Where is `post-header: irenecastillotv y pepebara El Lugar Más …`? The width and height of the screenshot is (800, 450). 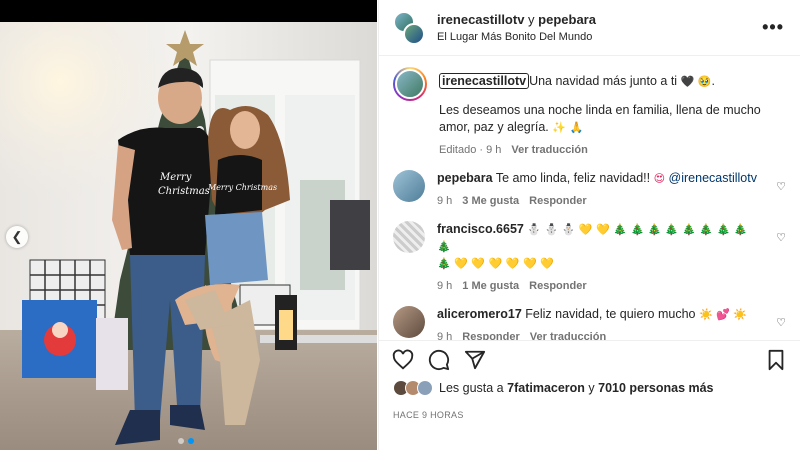 post-header: irenecastillotv y pepebara El Lugar Más … is located at coordinates (589, 28).